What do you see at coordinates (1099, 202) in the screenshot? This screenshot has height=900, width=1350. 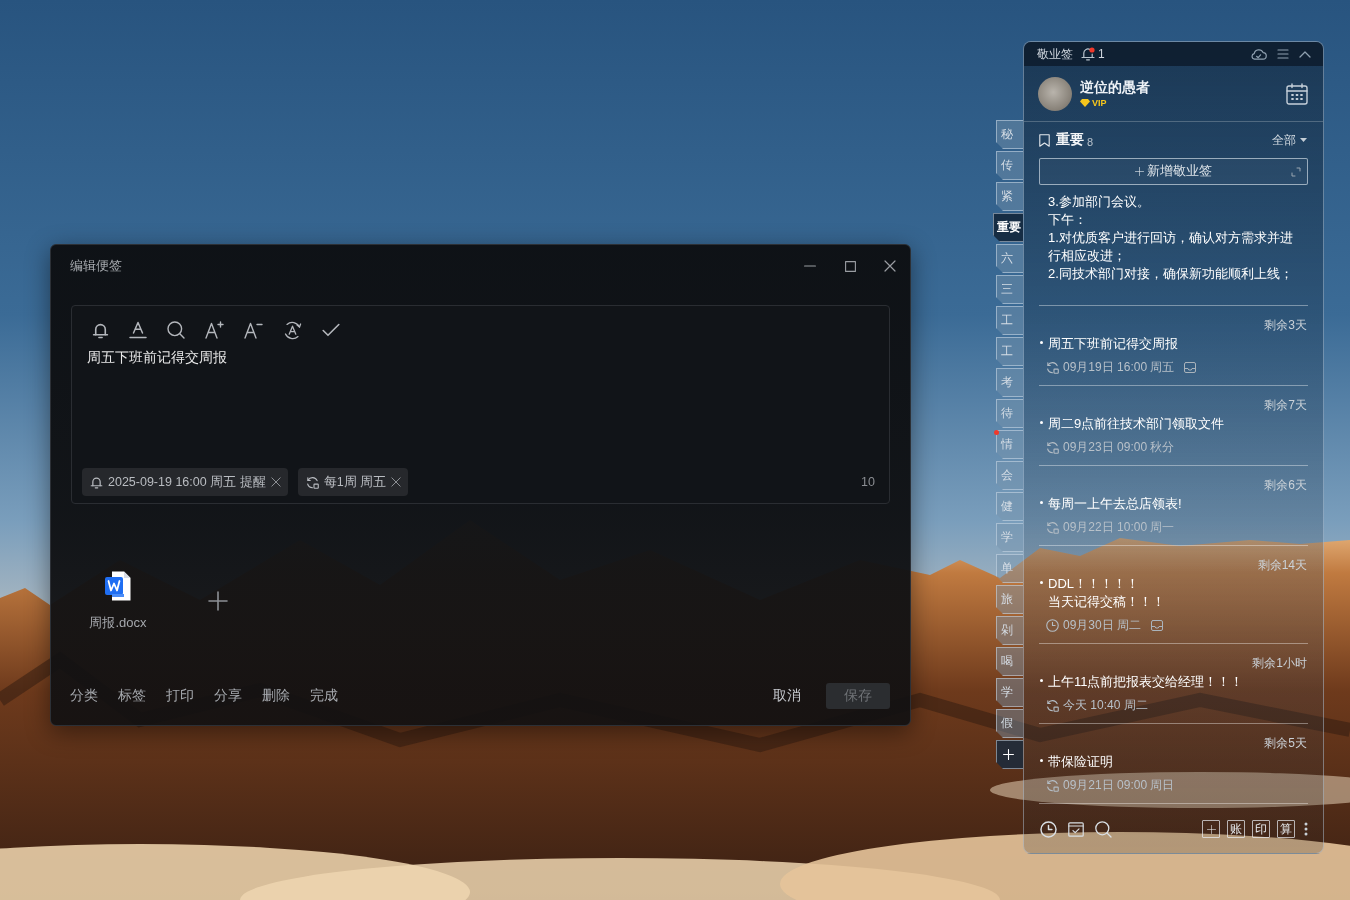 I see `note-text-line: 3.参加部门会议。` at bounding box center [1099, 202].